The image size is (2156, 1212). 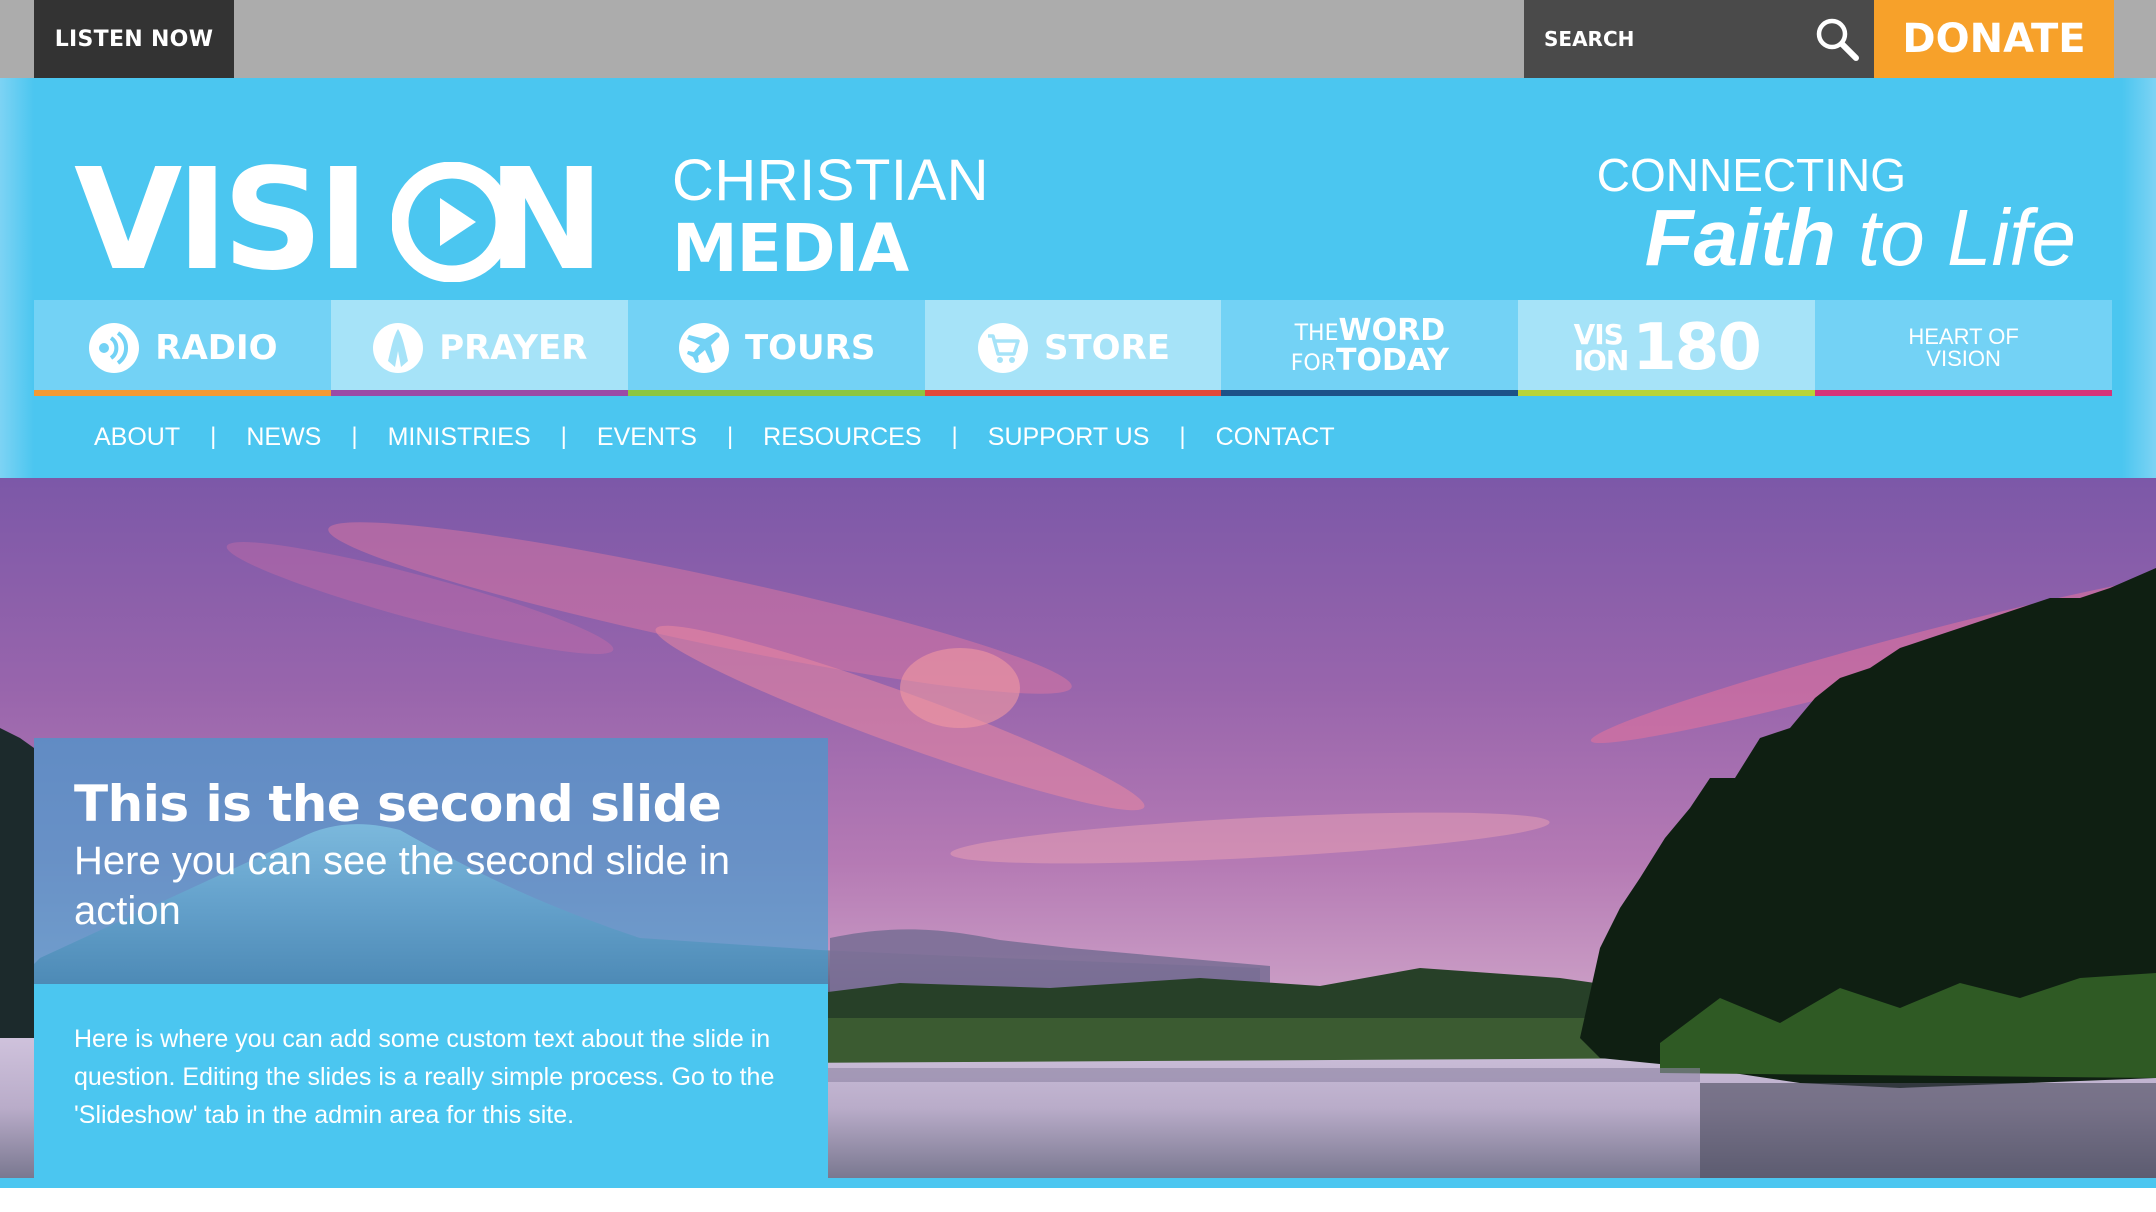 I want to click on nav-events: EVENTS, so click(x=647, y=437).